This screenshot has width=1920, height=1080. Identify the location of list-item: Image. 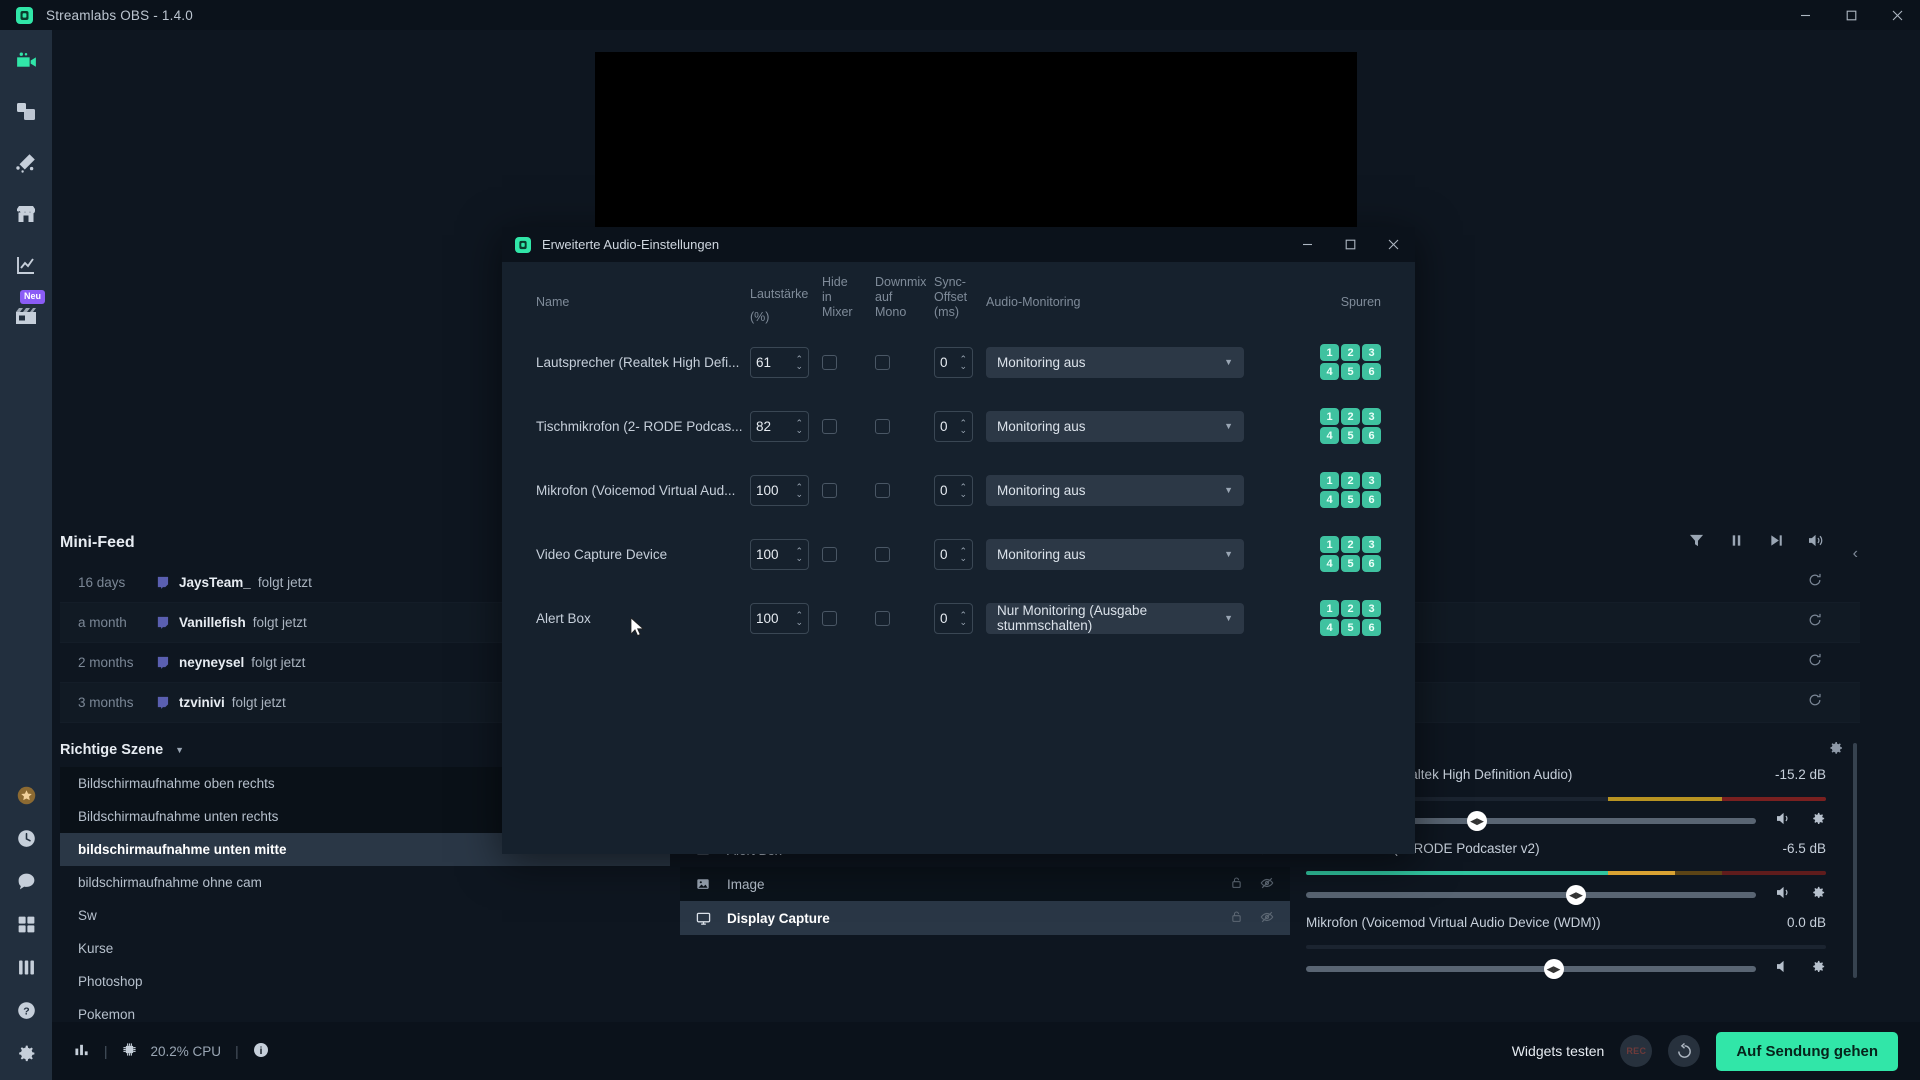
(985, 884).